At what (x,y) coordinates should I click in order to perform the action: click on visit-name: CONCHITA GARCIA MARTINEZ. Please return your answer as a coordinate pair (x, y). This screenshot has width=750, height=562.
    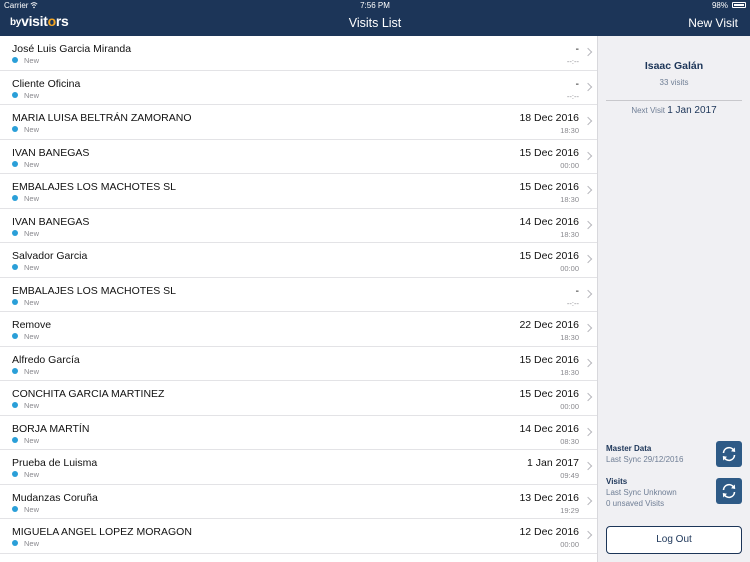
    Looking at the image, I should click on (88, 394).